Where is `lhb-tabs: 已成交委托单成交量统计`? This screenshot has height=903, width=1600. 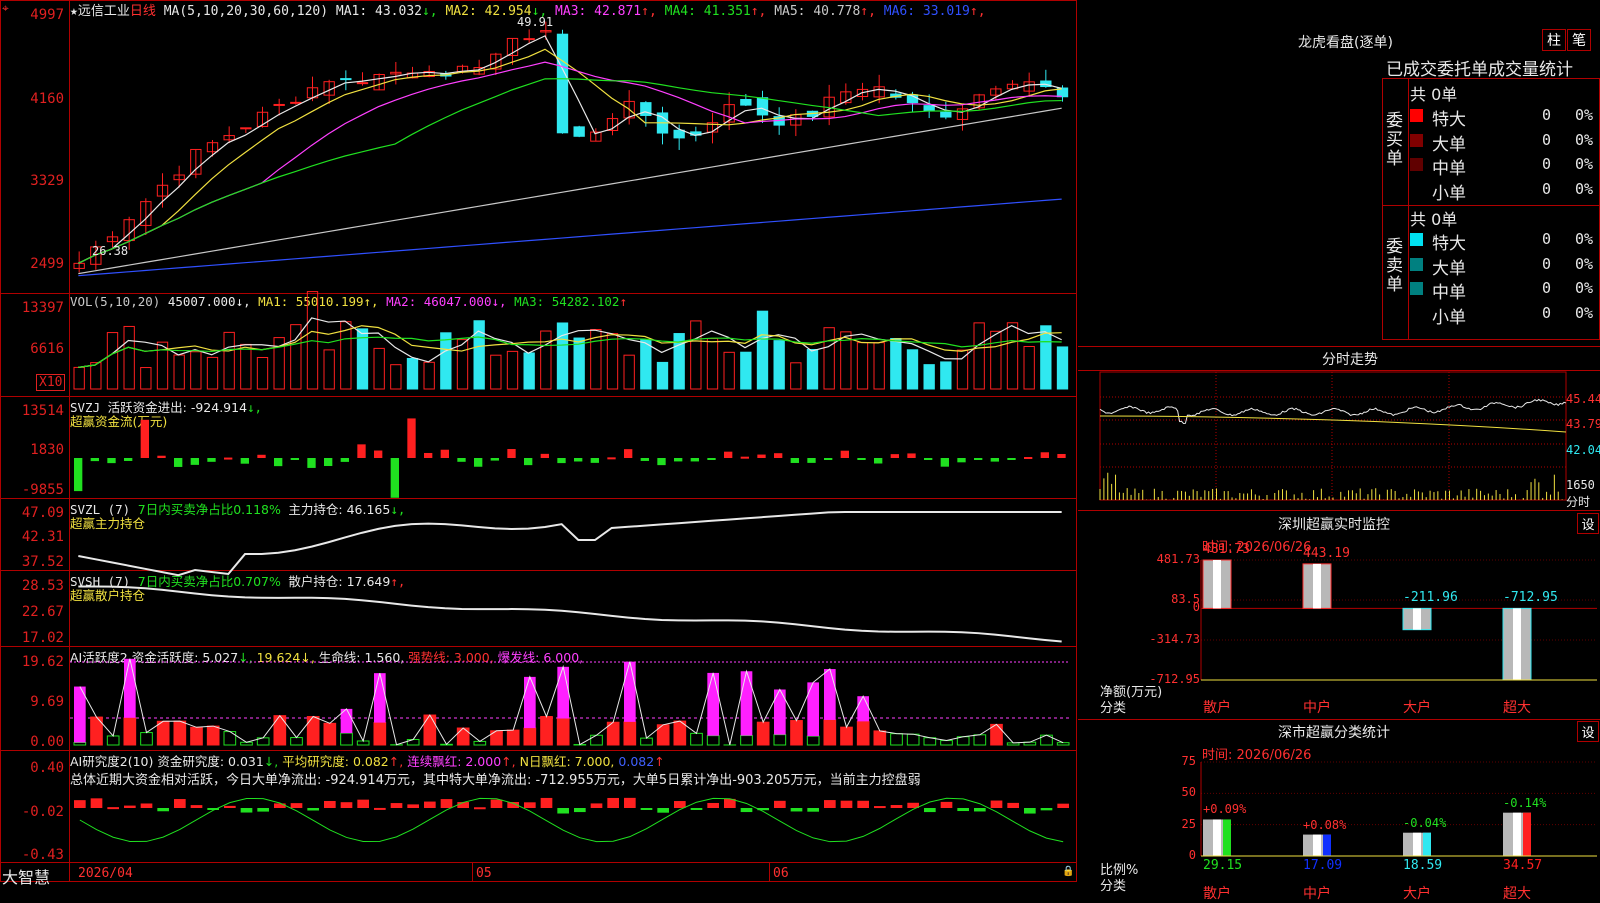 lhb-tabs: 已成交委托单成交量统计 is located at coordinates (1479, 67).